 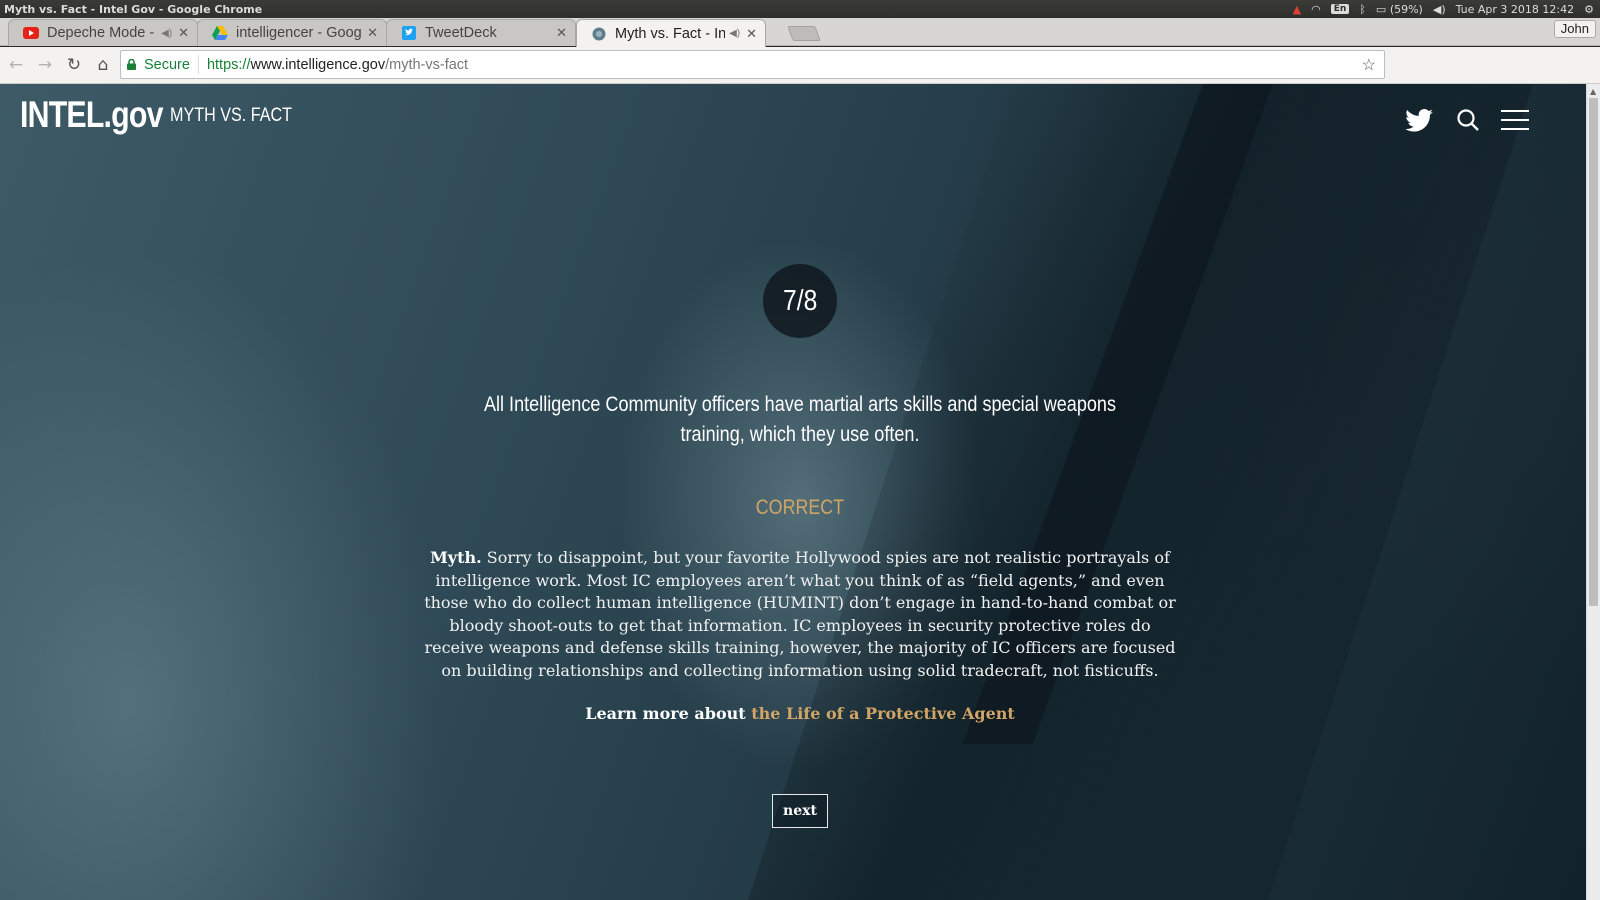 I want to click on tab-tweetdeck: TweetDeck ✕, so click(x=481, y=32).